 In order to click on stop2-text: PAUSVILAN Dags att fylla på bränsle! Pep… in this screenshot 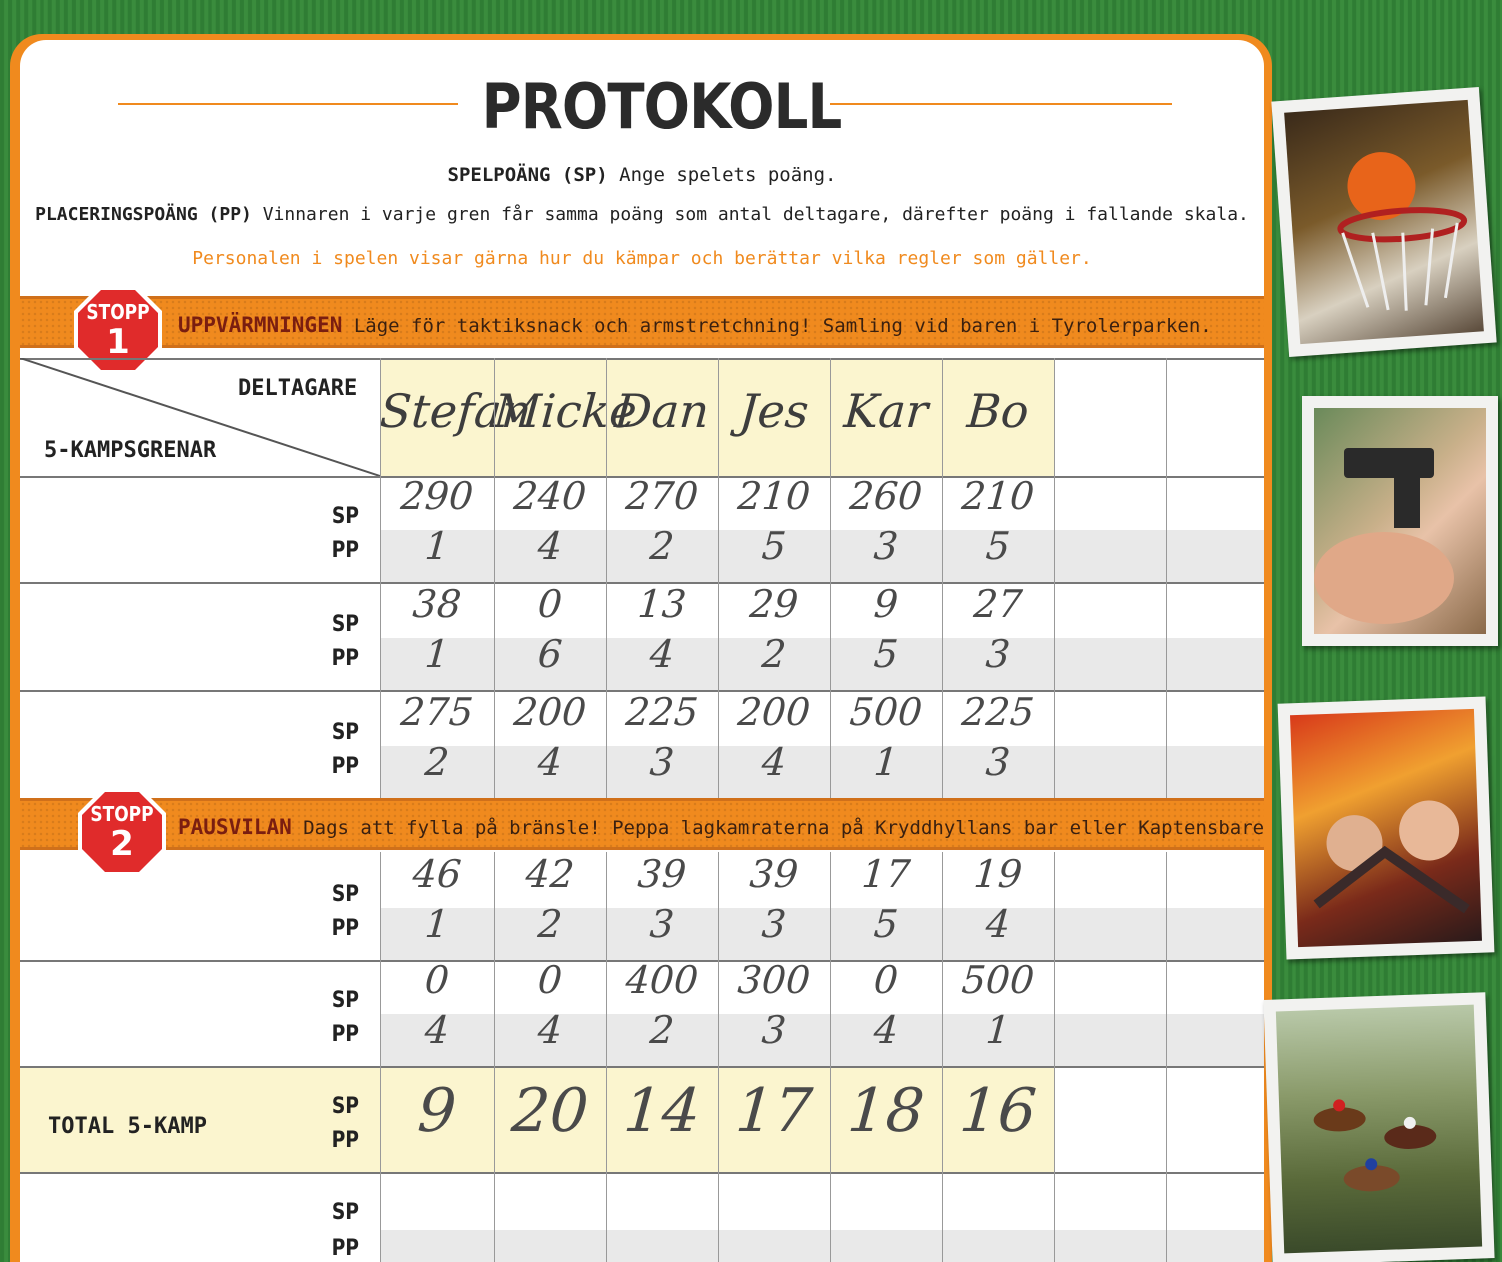, I will do `click(721, 827)`.